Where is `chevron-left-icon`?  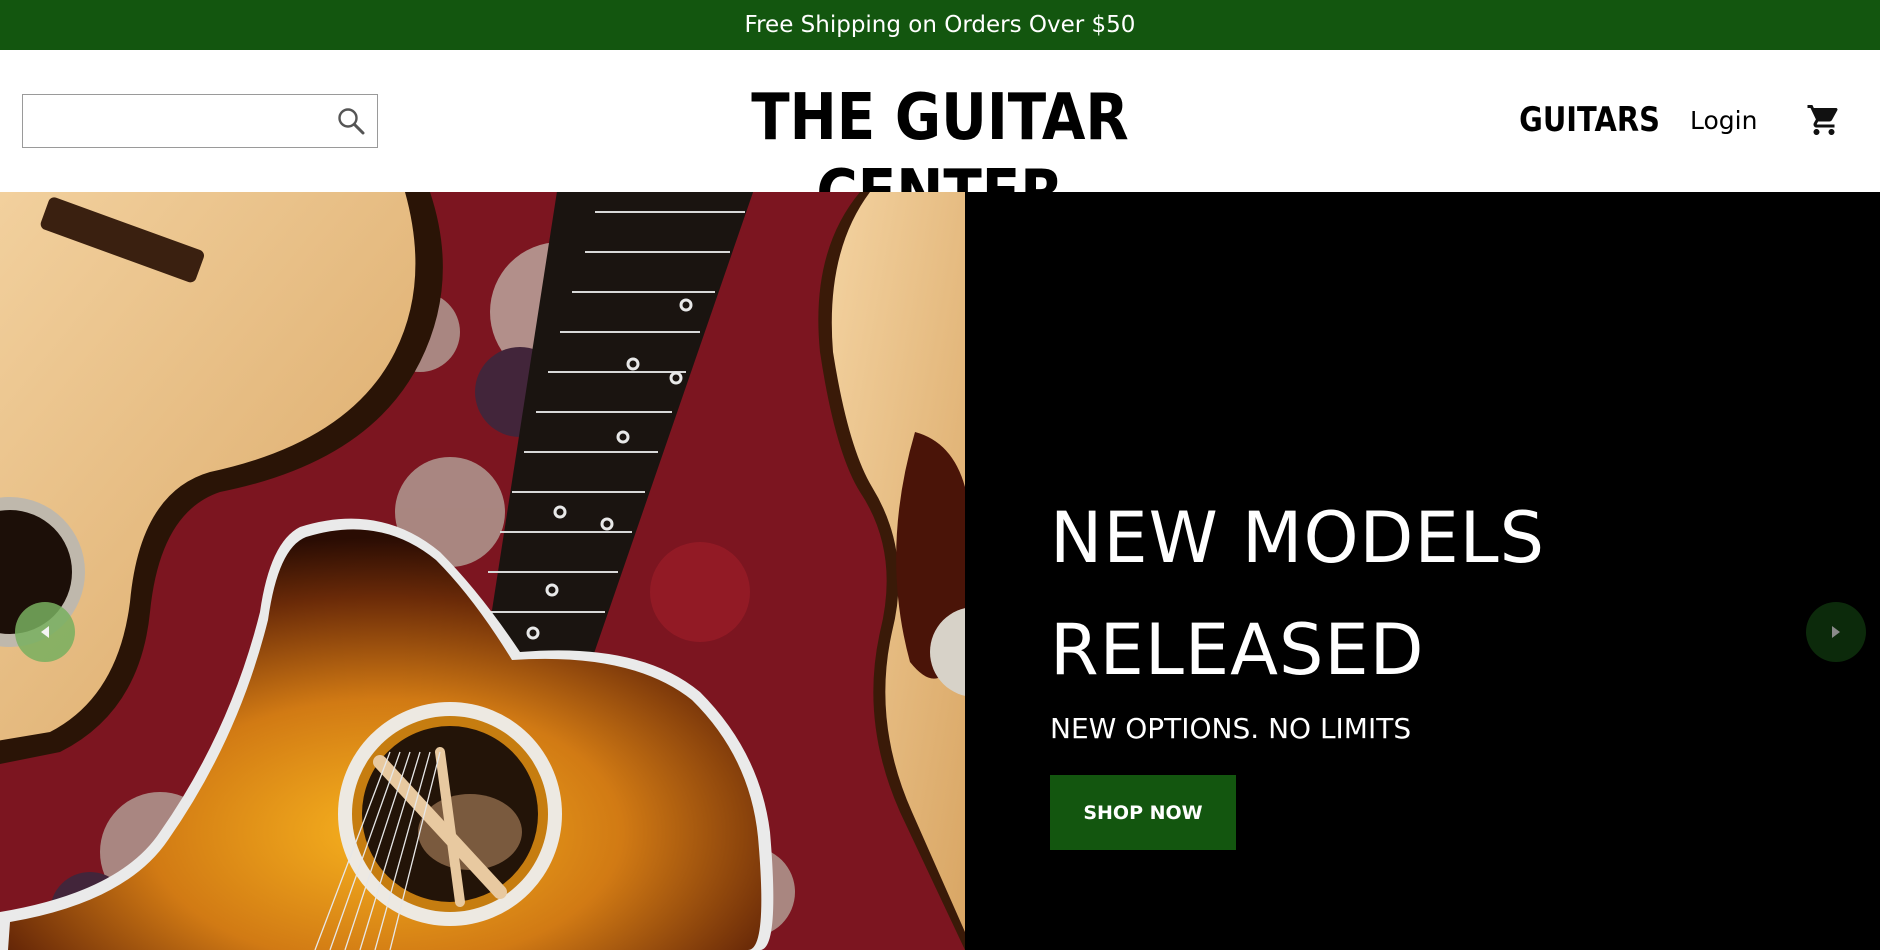
chevron-left-icon is located at coordinates (45, 632).